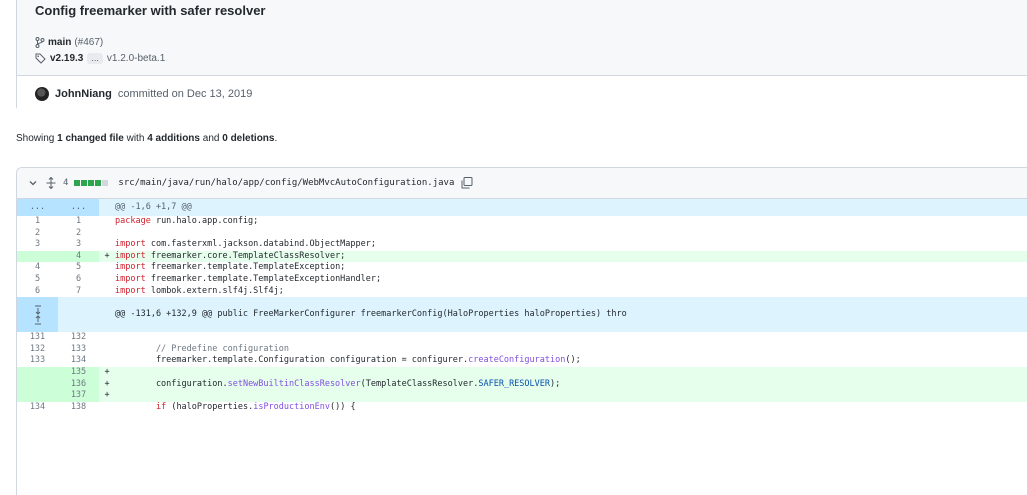 The height and width of the screenshot is (495, 1027). Describe the element at coordinates (33, 183) in the screenshot. I see `chevron-down-icon` at that location.